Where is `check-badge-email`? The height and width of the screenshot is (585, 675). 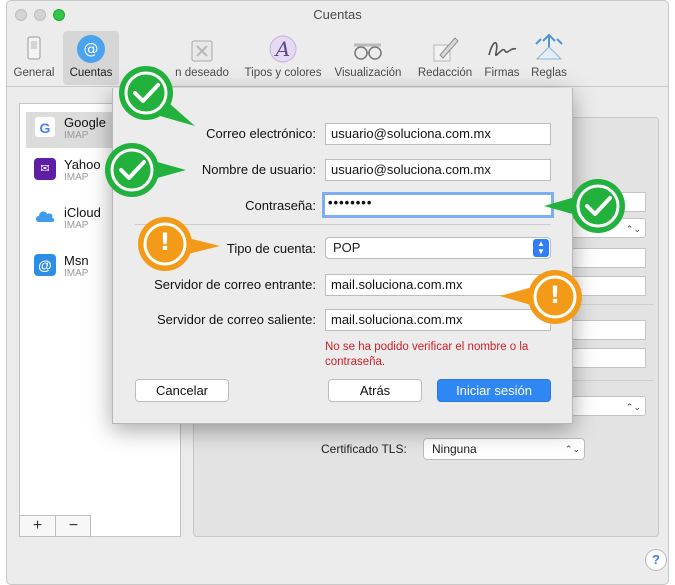
check-badge-email is located at coordinates (157, 96).